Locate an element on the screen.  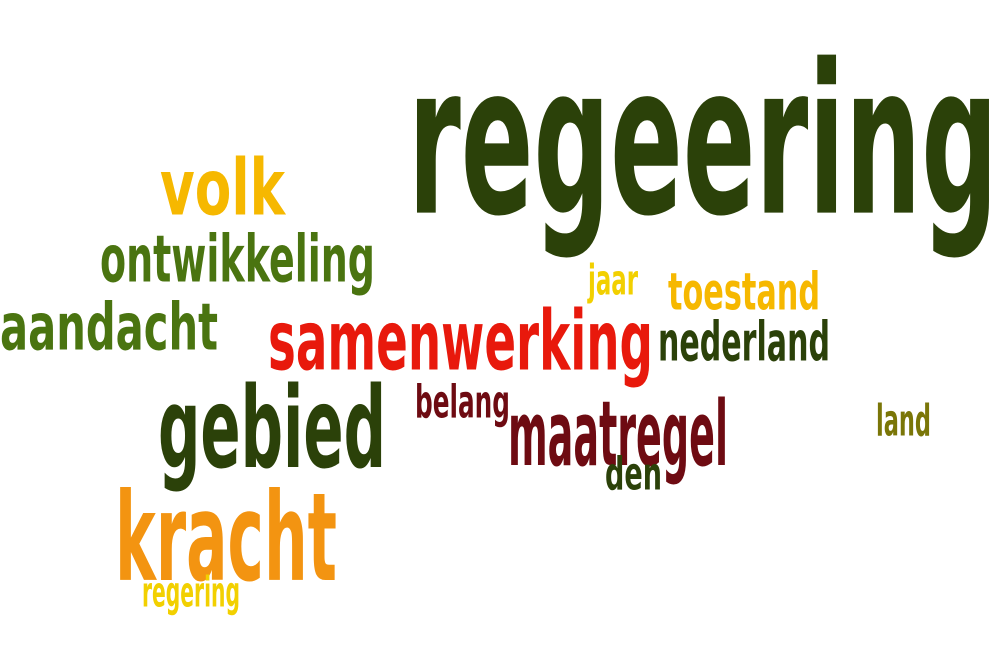
word-volk: volk is located at coordinates (223, 188).